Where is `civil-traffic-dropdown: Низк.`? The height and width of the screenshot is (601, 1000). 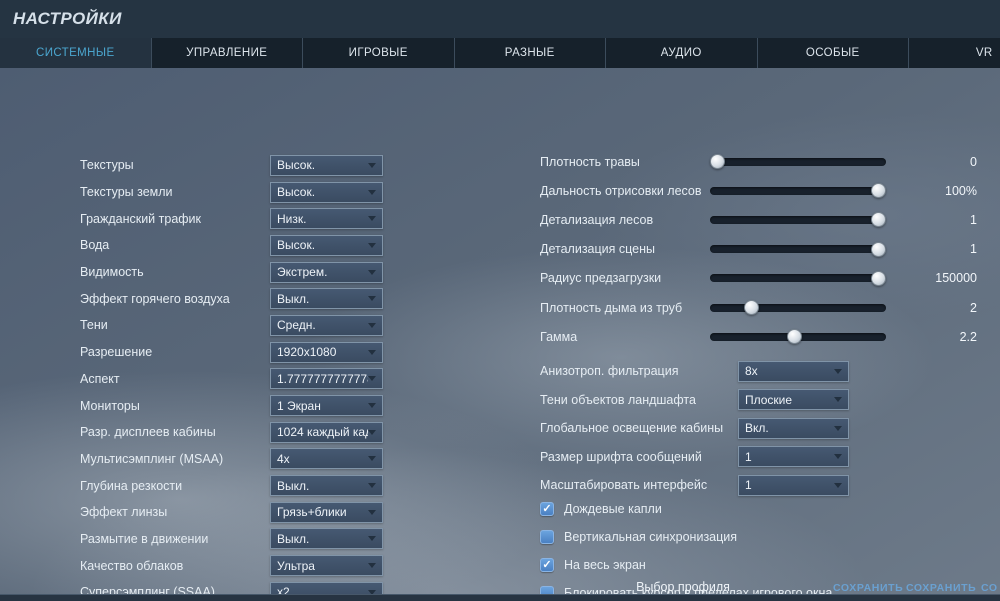 civil-traffic-dropdown: Низк. is located at coordinates (326, 219).